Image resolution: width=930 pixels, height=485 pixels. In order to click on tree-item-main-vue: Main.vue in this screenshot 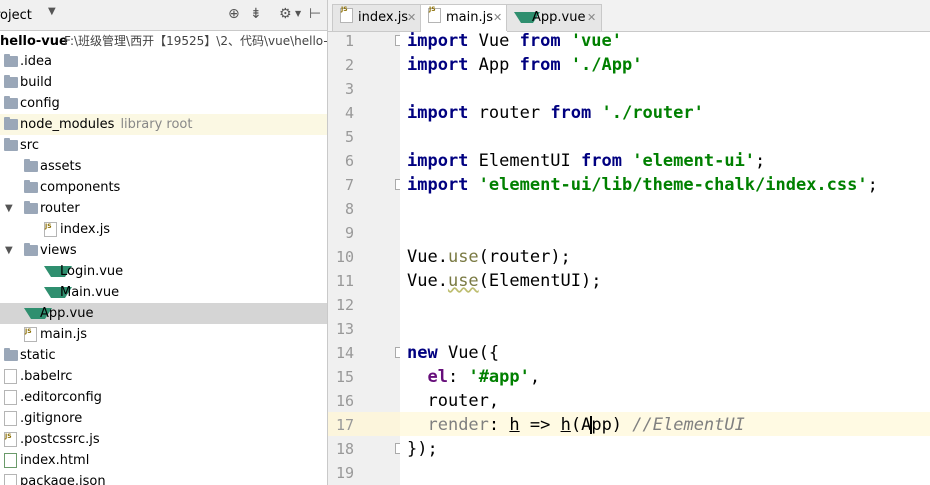, I will do `click(163, 292)`.